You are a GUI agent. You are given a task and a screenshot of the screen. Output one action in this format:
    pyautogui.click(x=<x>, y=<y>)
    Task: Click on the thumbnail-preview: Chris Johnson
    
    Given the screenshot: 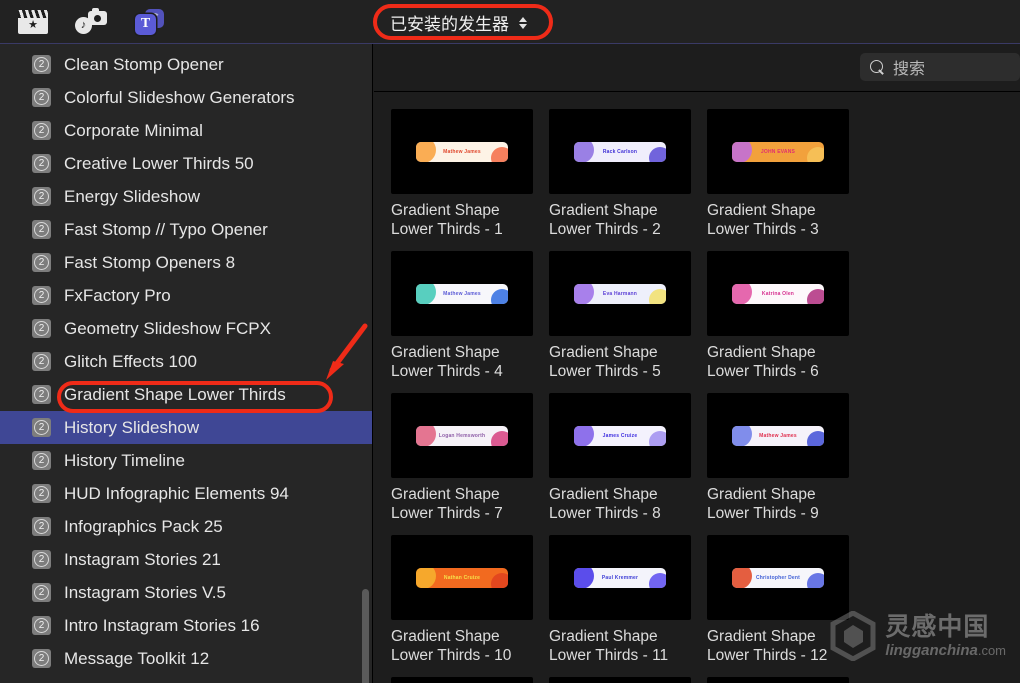 What is the action you would take?
    pyautogui.click(x=778, y=680)
    